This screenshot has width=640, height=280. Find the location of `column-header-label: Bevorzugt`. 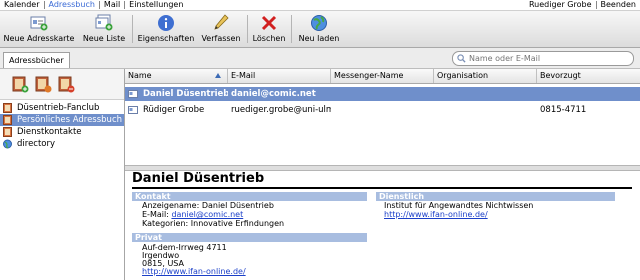

column-header-label: Bevorzugt is located at coordinates (560, 75).